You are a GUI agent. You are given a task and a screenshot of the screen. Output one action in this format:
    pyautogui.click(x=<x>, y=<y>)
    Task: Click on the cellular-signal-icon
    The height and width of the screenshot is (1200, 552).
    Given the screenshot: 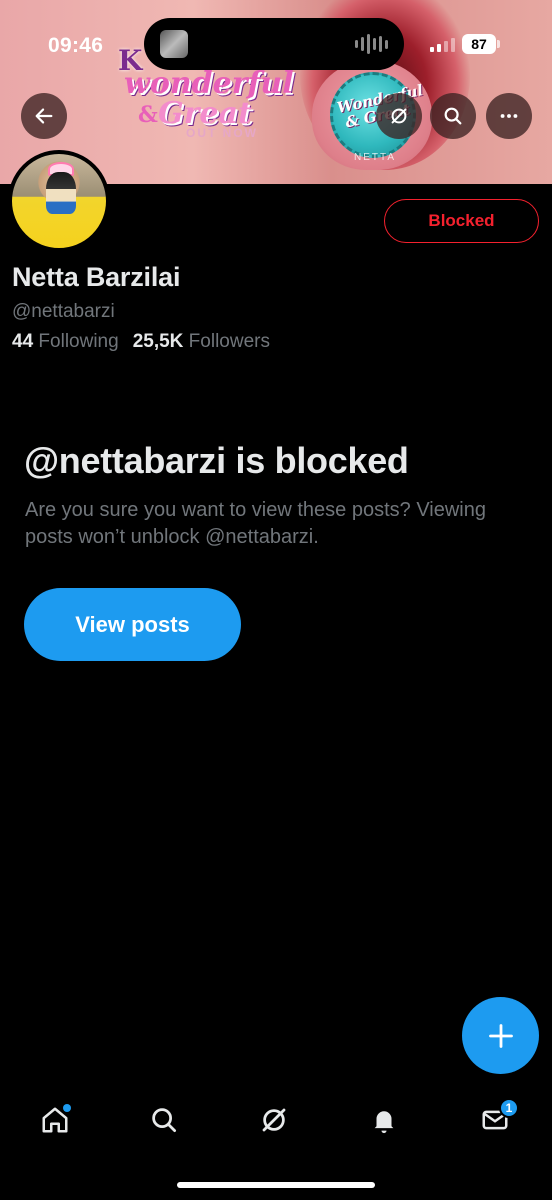 What is the action you would take?
    pyautogui.click(x=442, y=44)
    